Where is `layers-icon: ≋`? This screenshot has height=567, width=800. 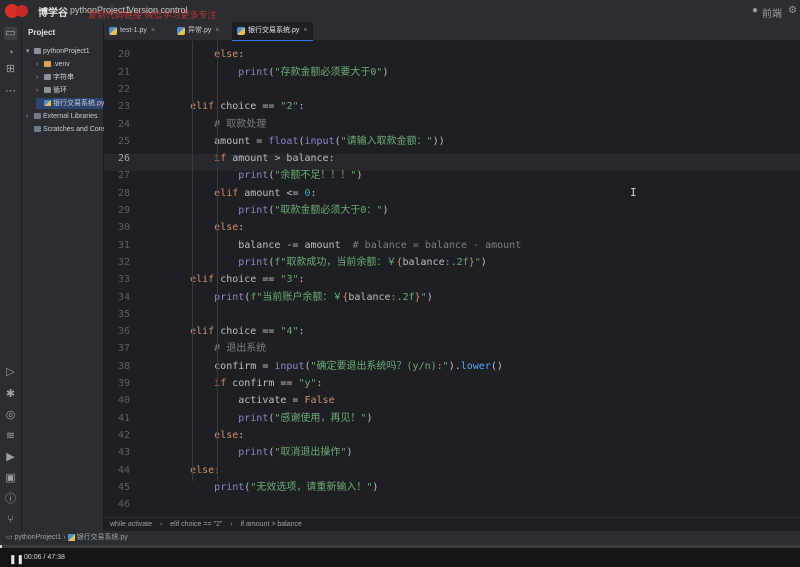 layers-icon: ≋ is located at coordinates (10, 436).